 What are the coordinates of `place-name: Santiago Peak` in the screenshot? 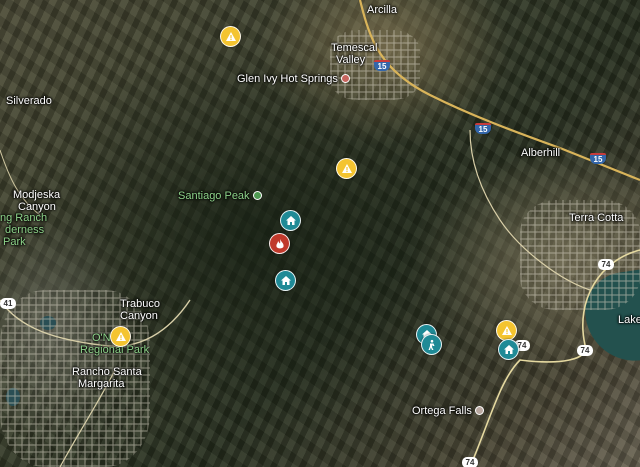 It's located at (214, 196).